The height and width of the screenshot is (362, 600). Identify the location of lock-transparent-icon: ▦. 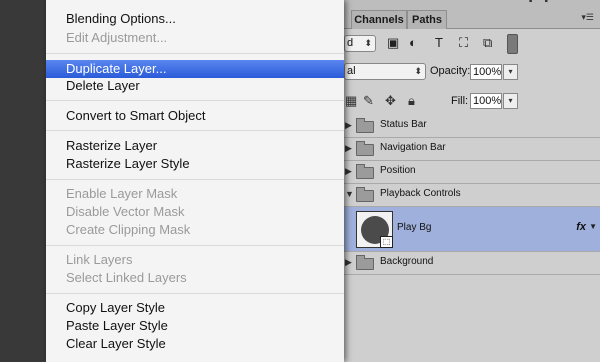
(351, 101).